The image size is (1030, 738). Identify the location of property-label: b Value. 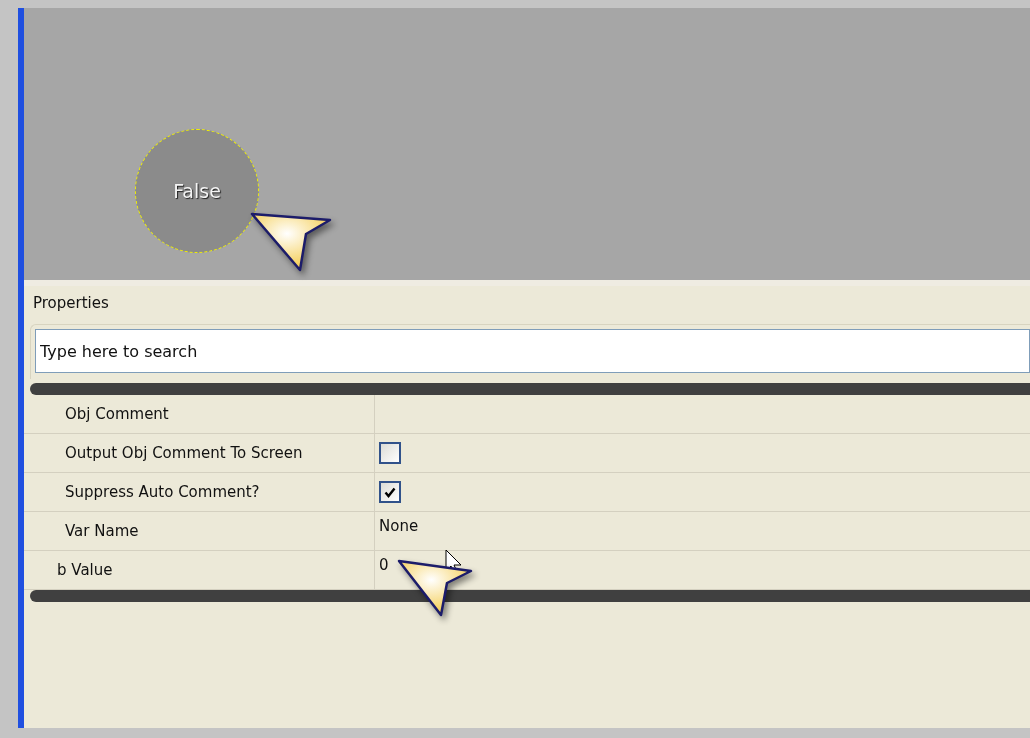
(199, 570).